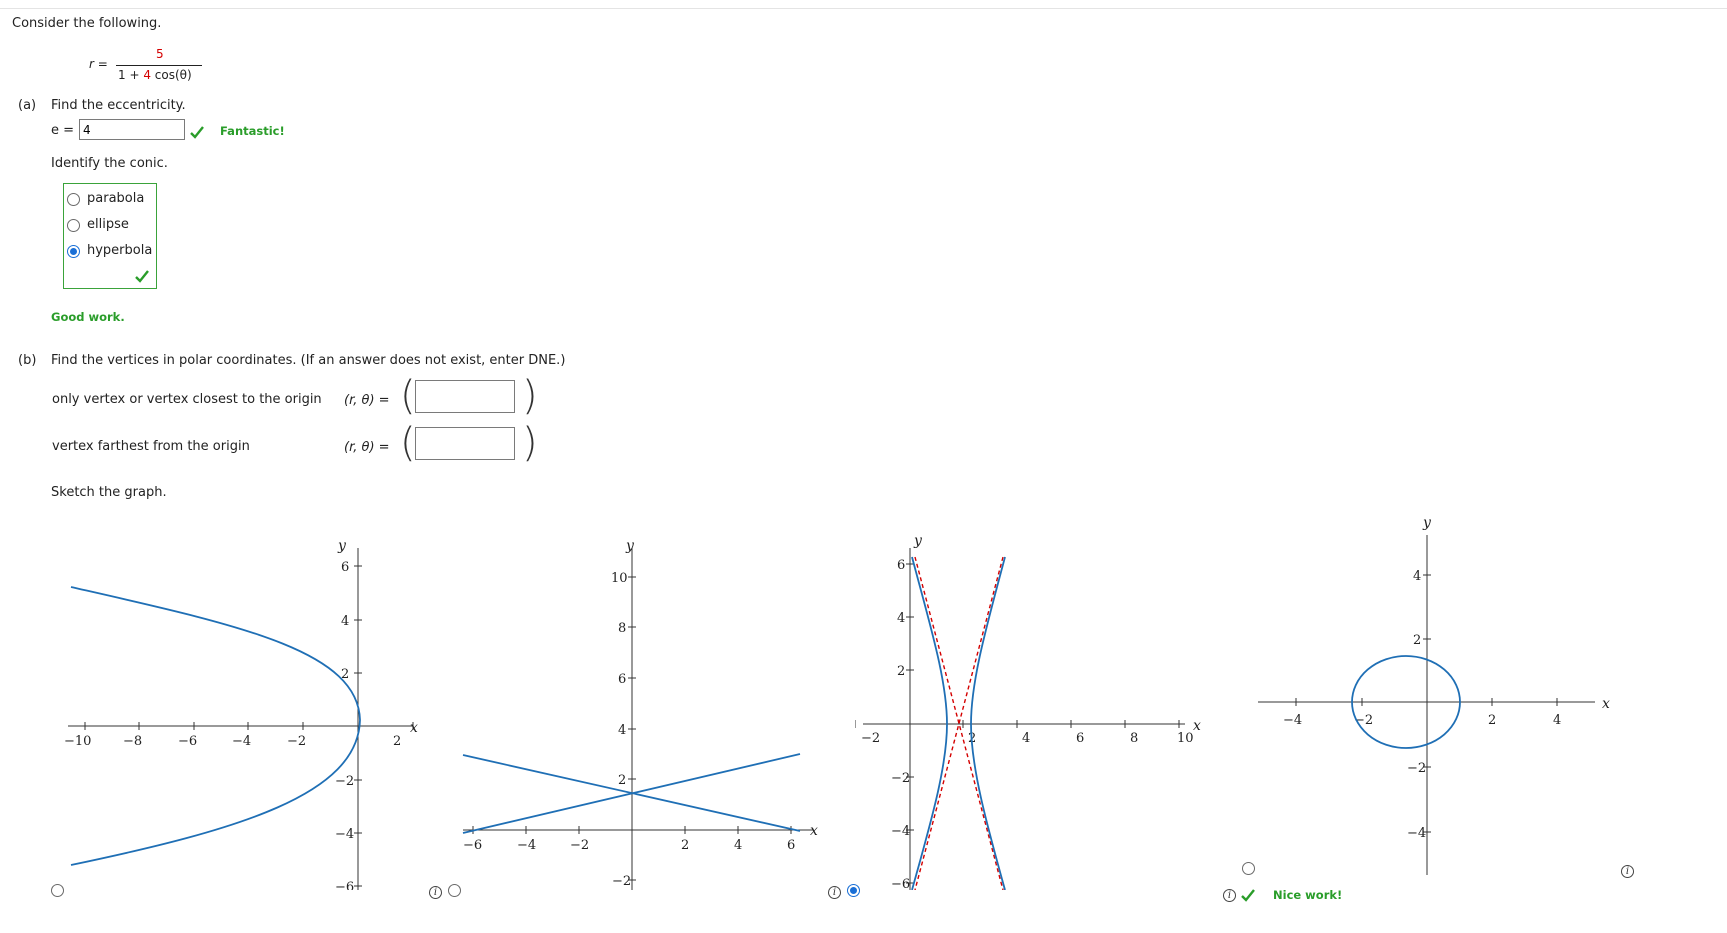 Image resolution: width=1727 pixels, height=933 pixels. What do you see at coordinates (1434, 695) in the screenshot?
I see `graph-option-4: −4 −2 2 4 4 2 −2 −4 x y` at bounding box center [1434, 695].